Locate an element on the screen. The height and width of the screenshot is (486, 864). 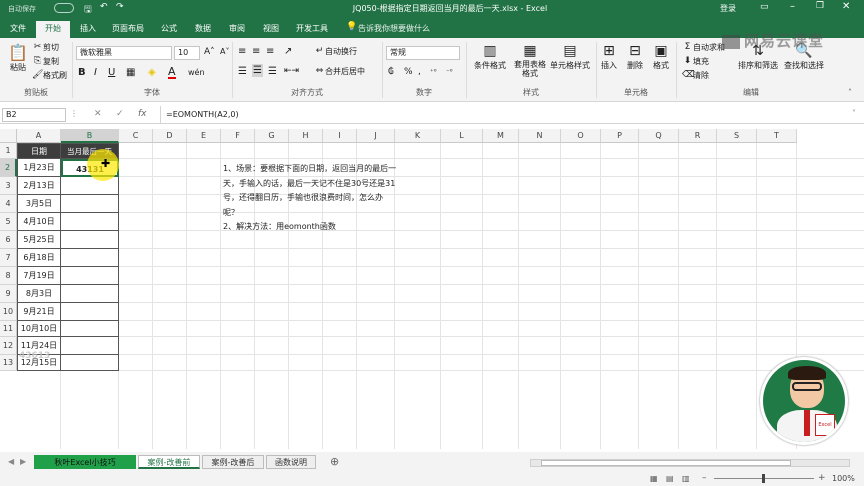
login-link: 登录 is located at coordinates (728, 8).